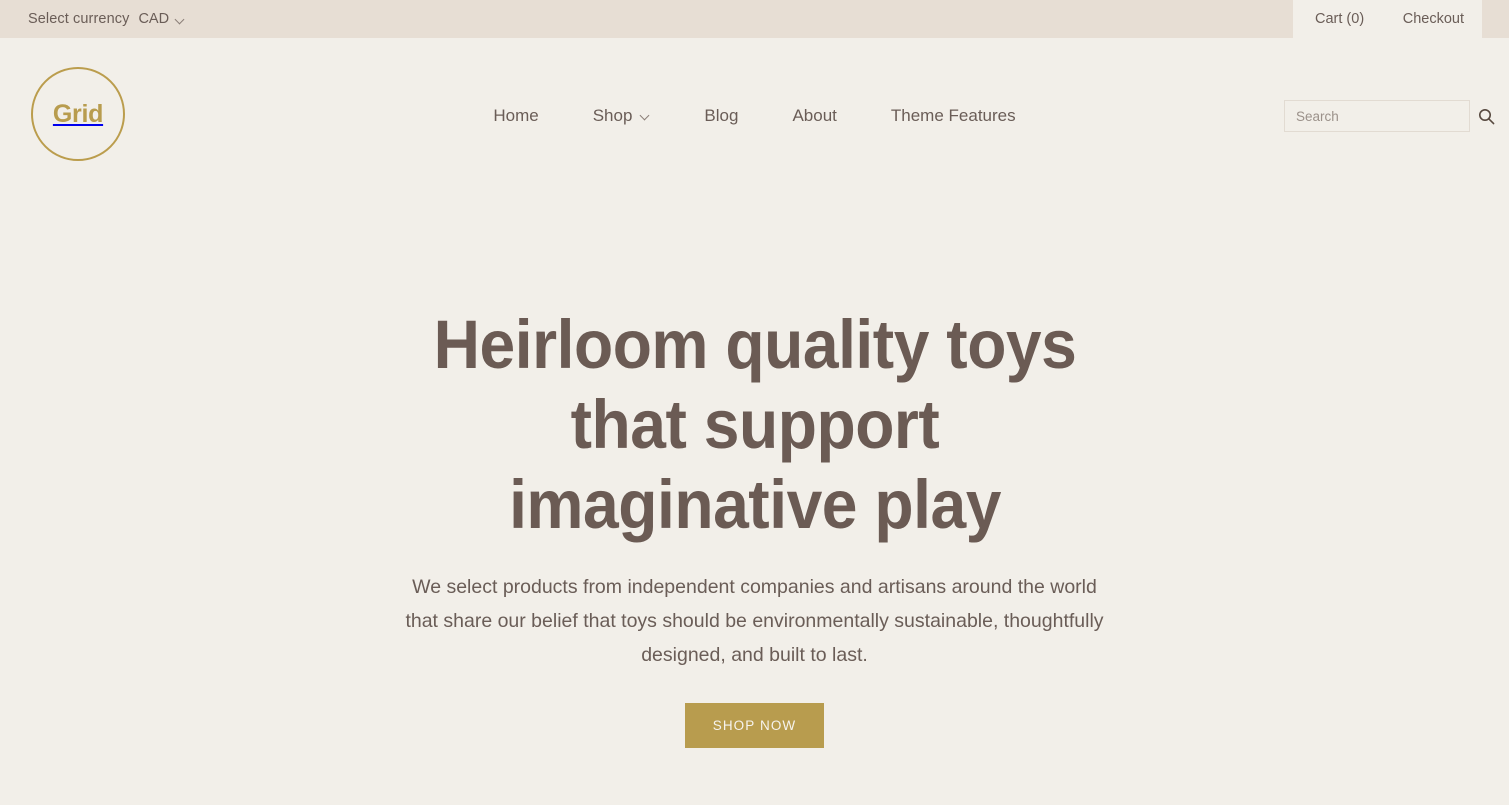 Image resolution: width=1509 pixels, height=805 pixels. I want to click on nav-item-home: Home, so click(515, 116).